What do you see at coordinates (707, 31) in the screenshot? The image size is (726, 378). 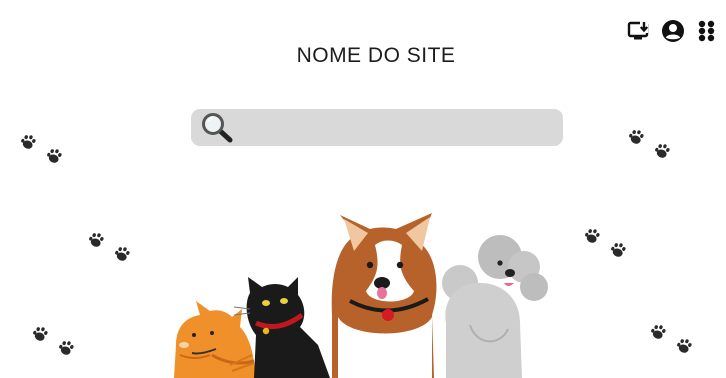 I see `apps-menu-icon` at bounding box center [707, 31].